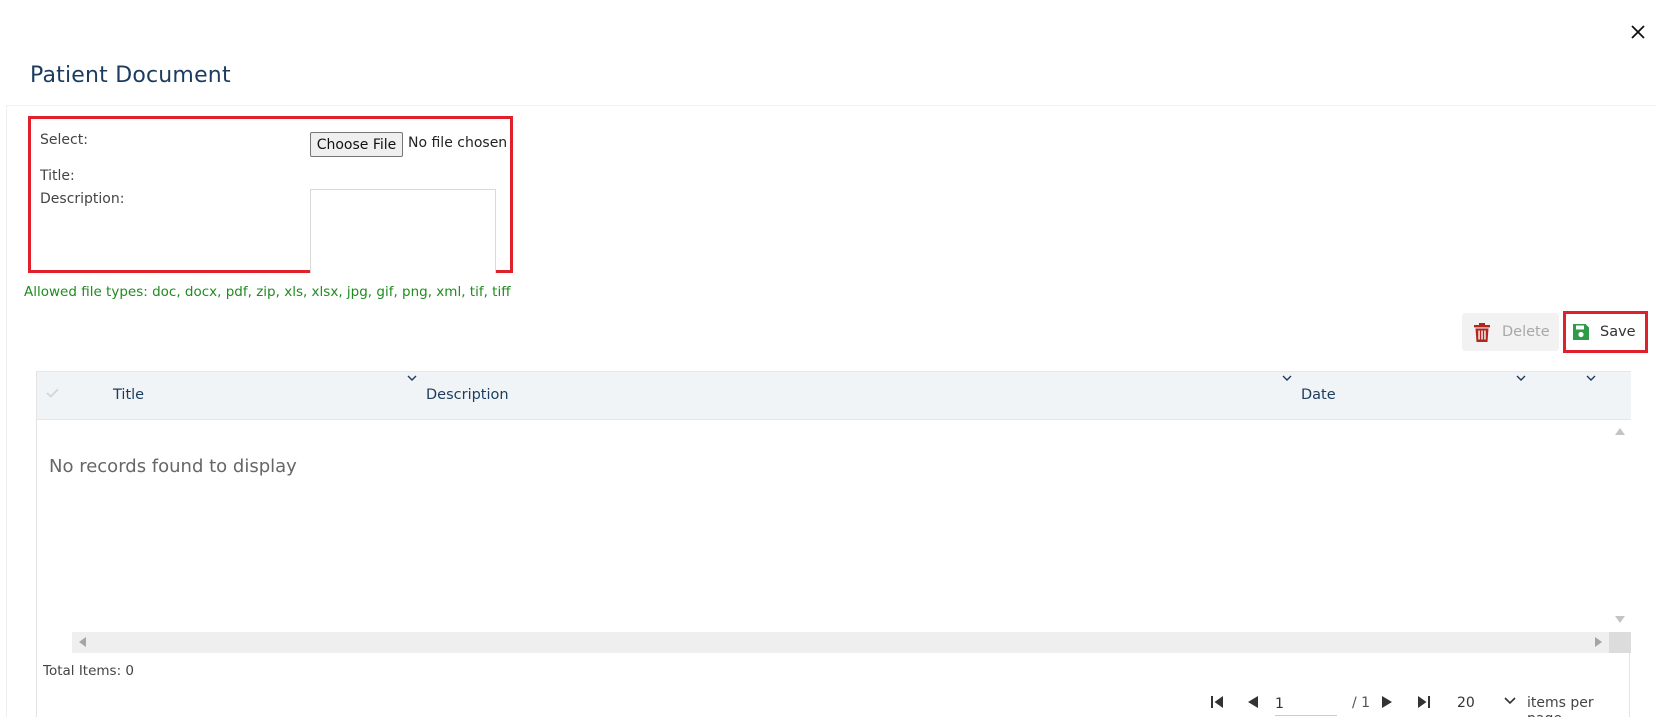 The height and width of the screenshot is (717, 1656). I want to click on scroll-right-arrow-icon, so click(1598, 642).